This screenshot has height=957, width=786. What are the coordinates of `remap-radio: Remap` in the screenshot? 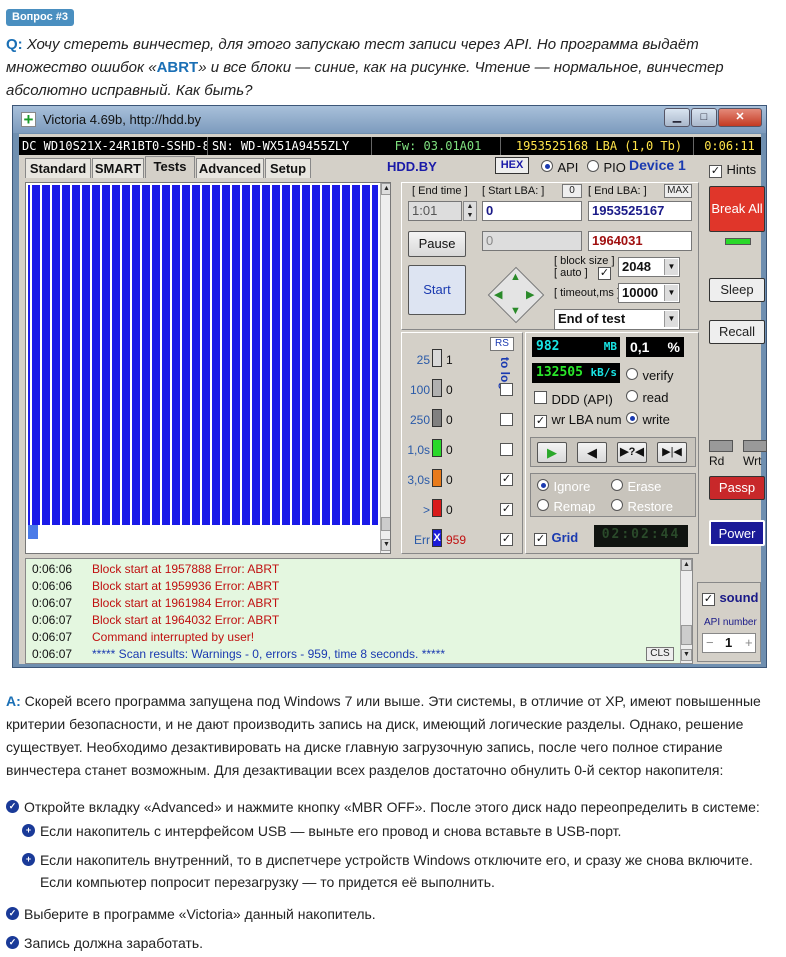 It's located at (566, 507).